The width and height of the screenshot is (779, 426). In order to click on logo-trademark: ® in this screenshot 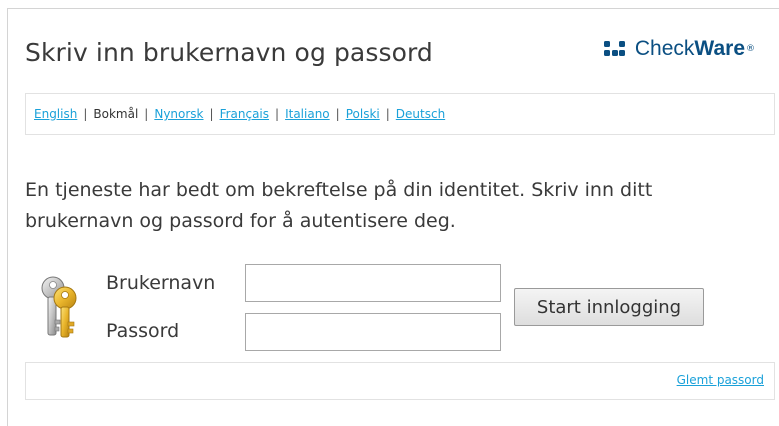, I will do `click(750, 49)`.